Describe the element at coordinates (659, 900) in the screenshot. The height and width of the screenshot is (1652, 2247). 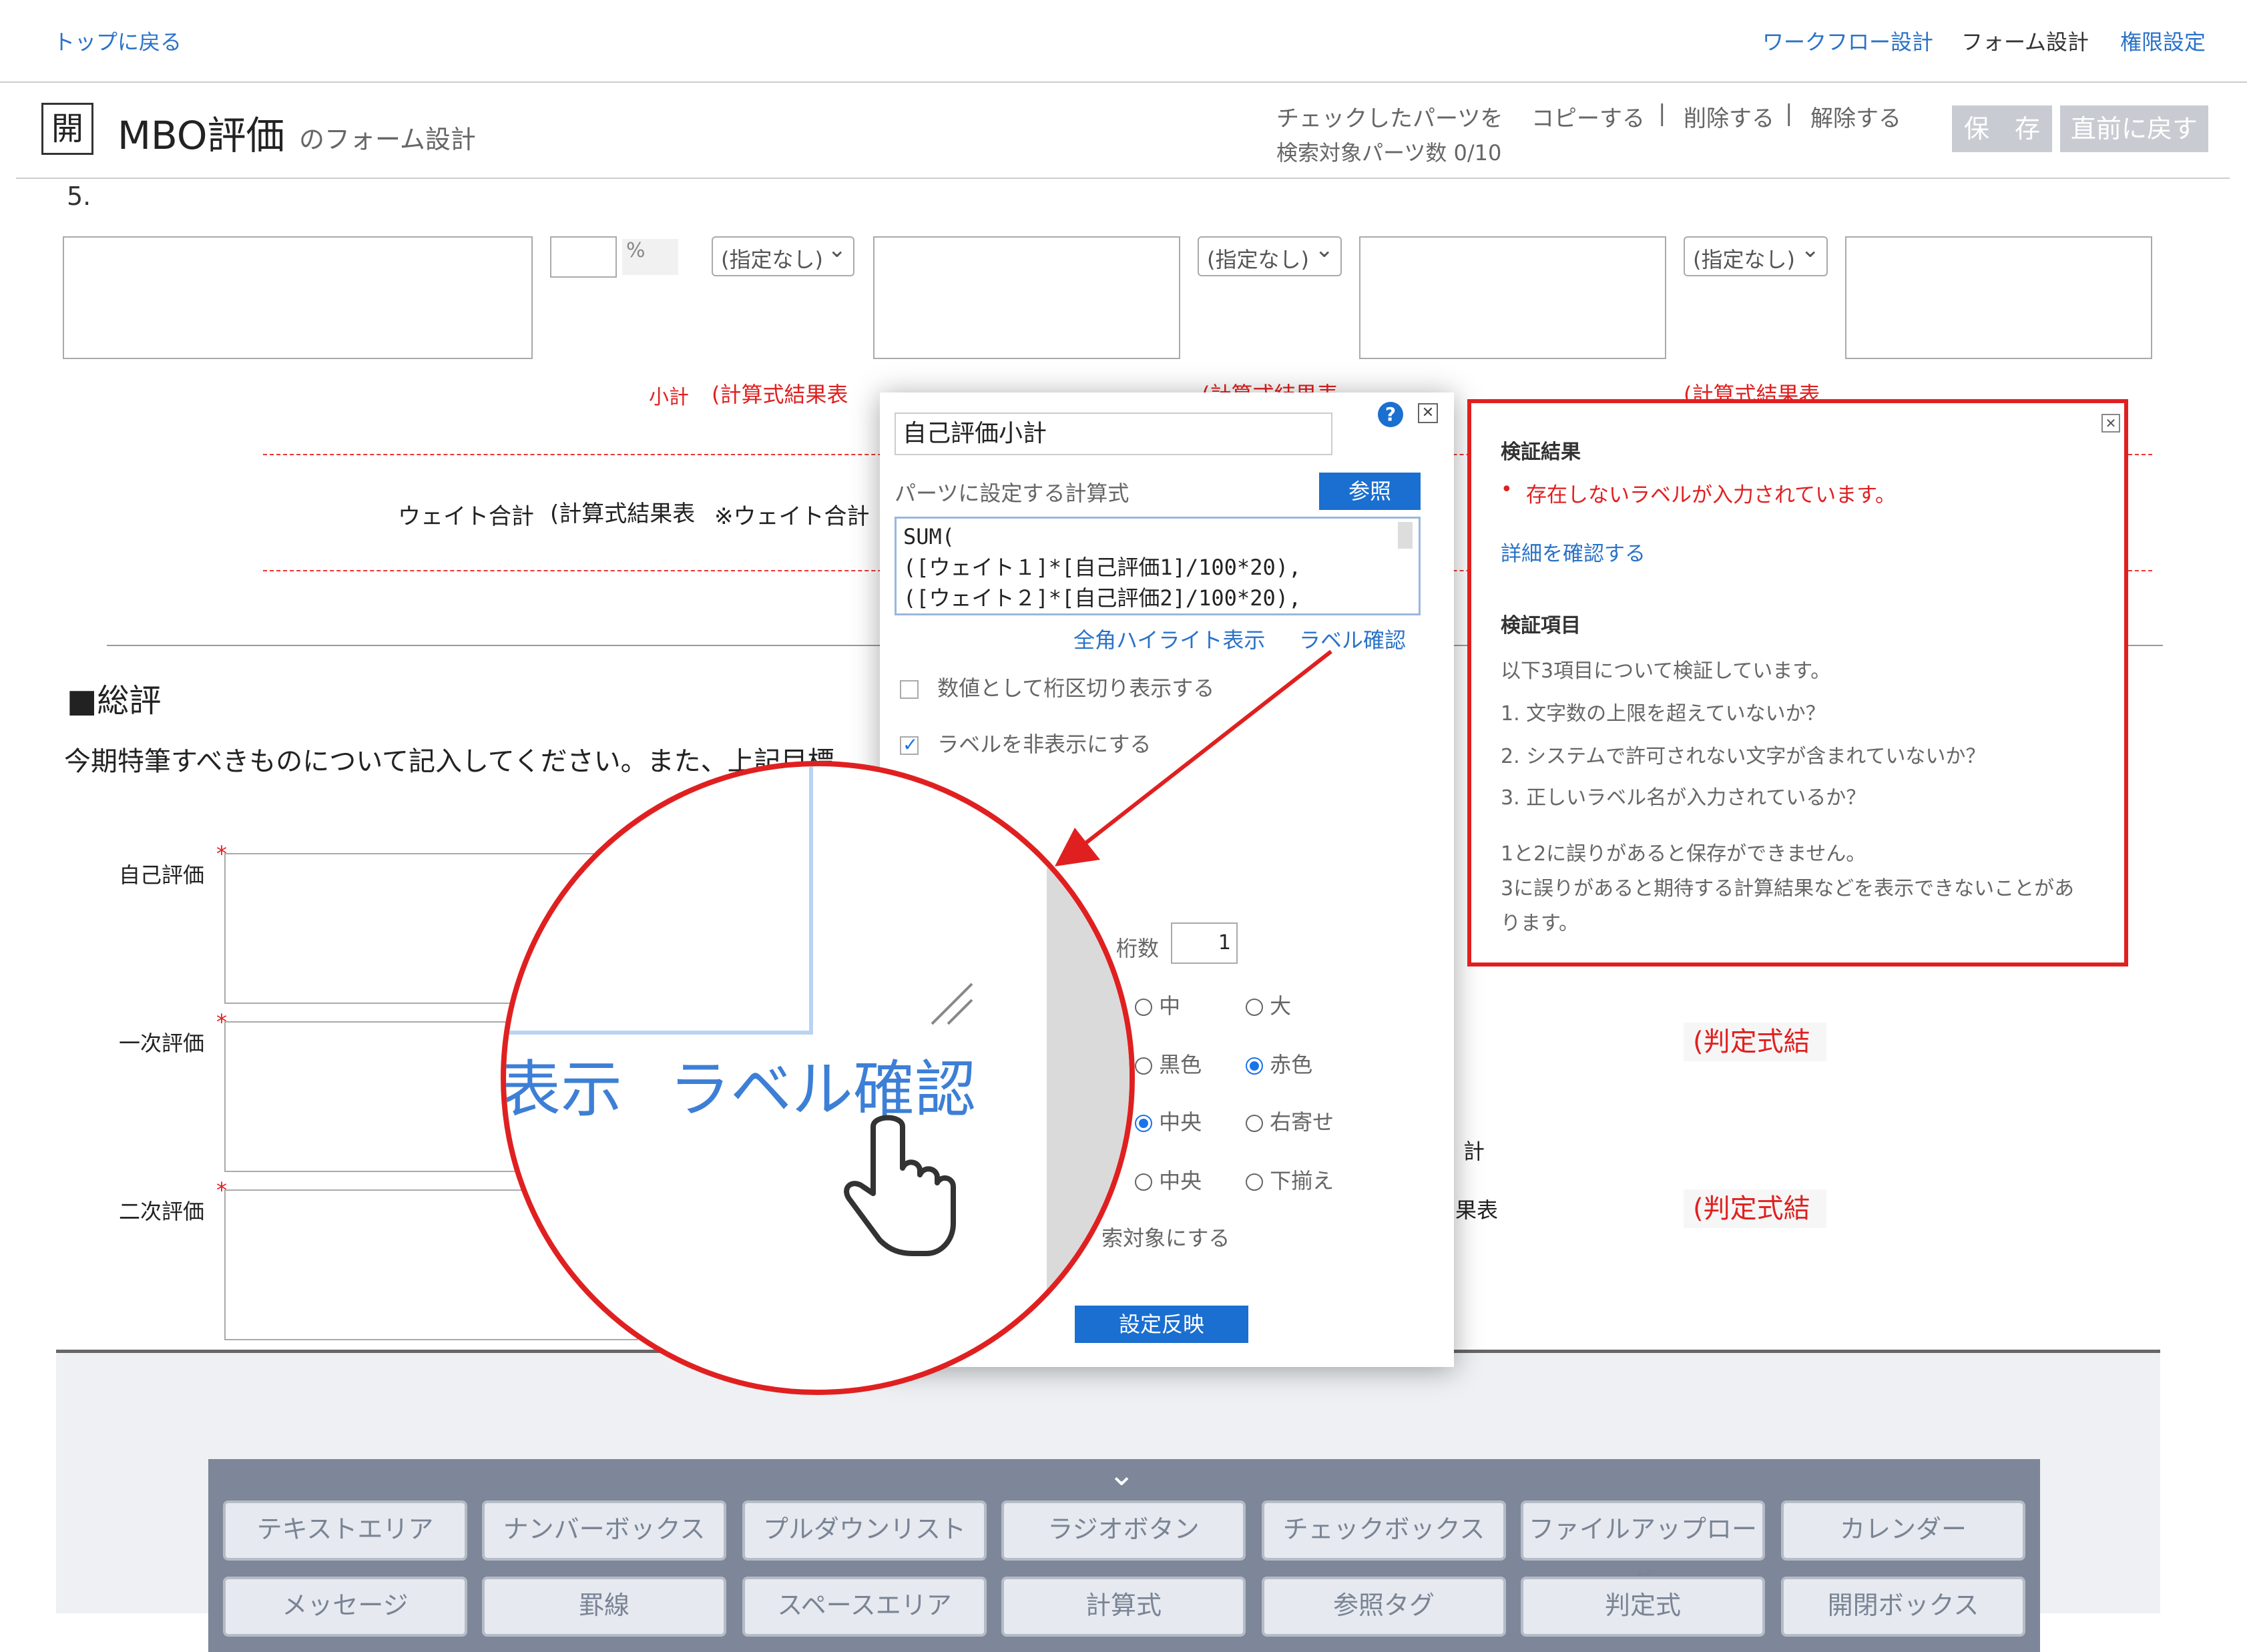
I see `zoom-textarea-frame` at that location.